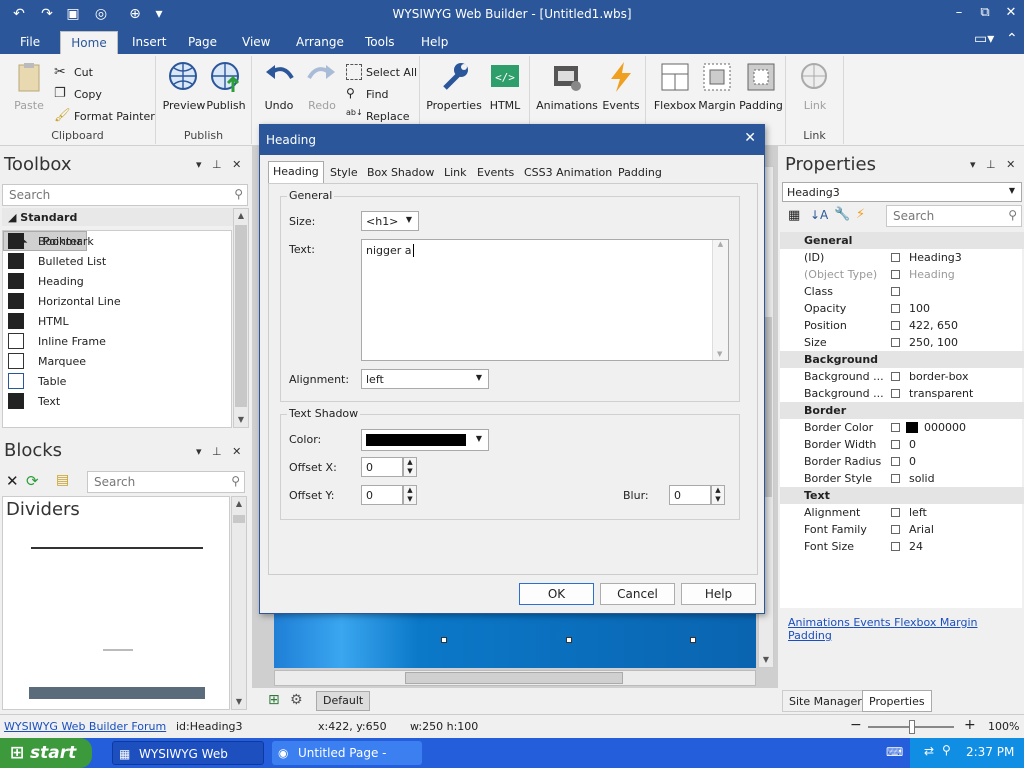 The image size is (1024, 768). I want to click on property-row: Border Color 000000, so click(902, 427).